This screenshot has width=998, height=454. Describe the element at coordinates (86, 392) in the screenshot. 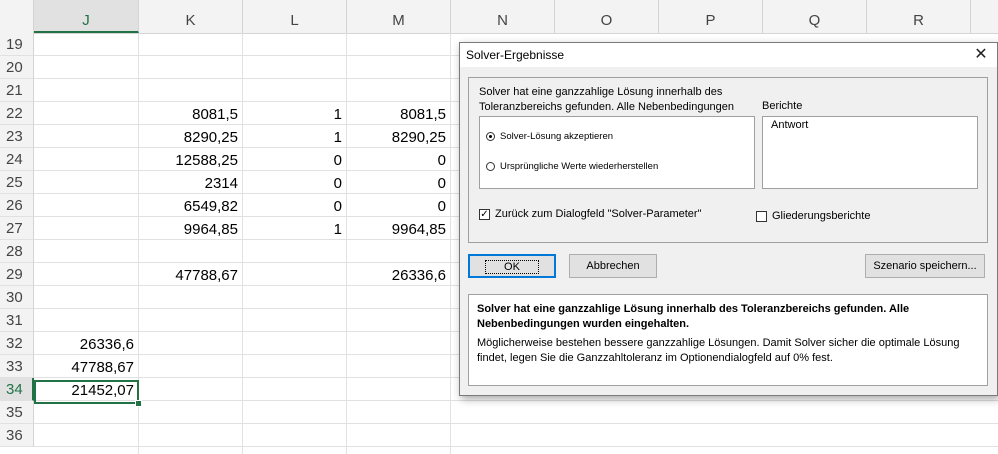

I see `active-cell-border` at that location.